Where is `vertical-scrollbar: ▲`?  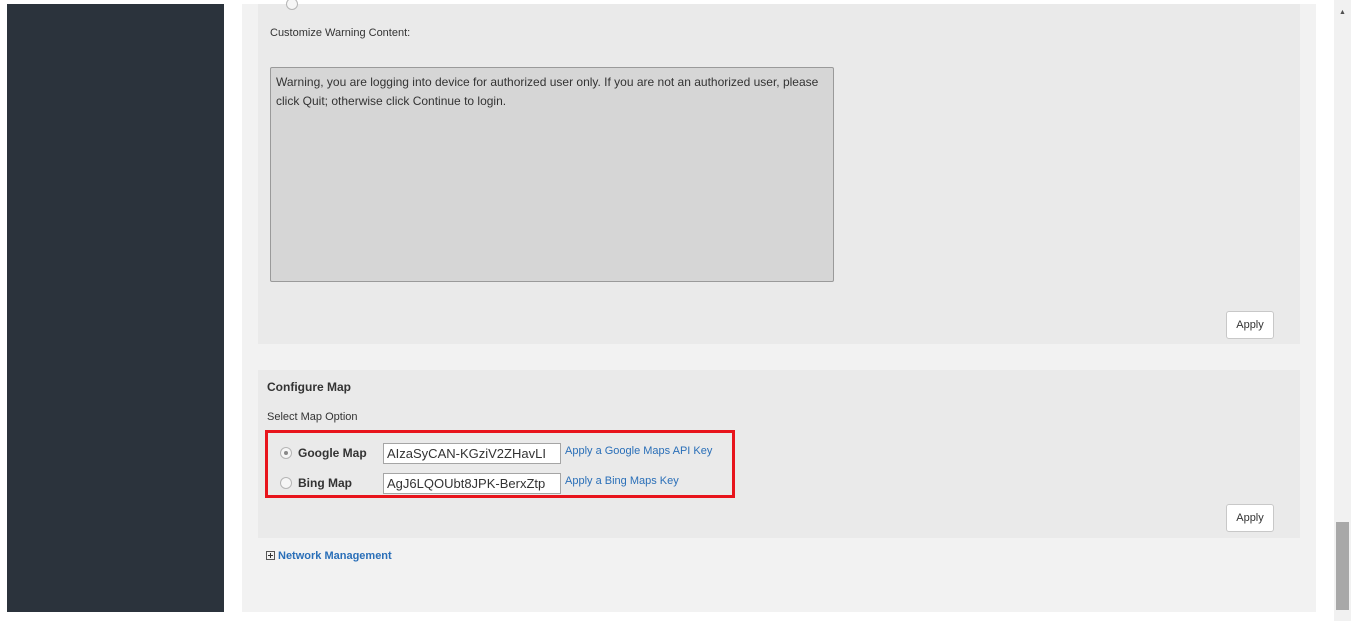 vertical-scrollbar: ▲ is located at coordinates (1342, 310).